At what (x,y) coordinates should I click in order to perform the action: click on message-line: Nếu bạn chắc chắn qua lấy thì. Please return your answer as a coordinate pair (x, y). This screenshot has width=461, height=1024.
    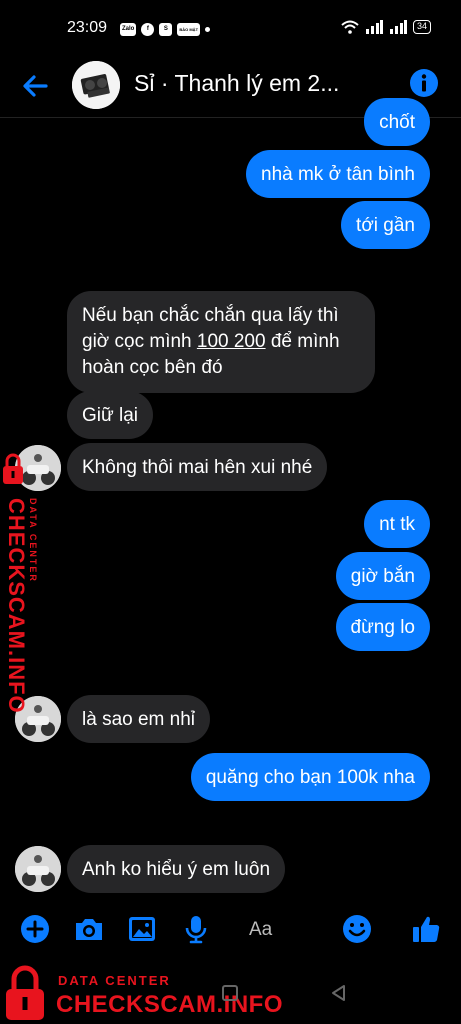
    Looking at the image, I should click on (210, 315).